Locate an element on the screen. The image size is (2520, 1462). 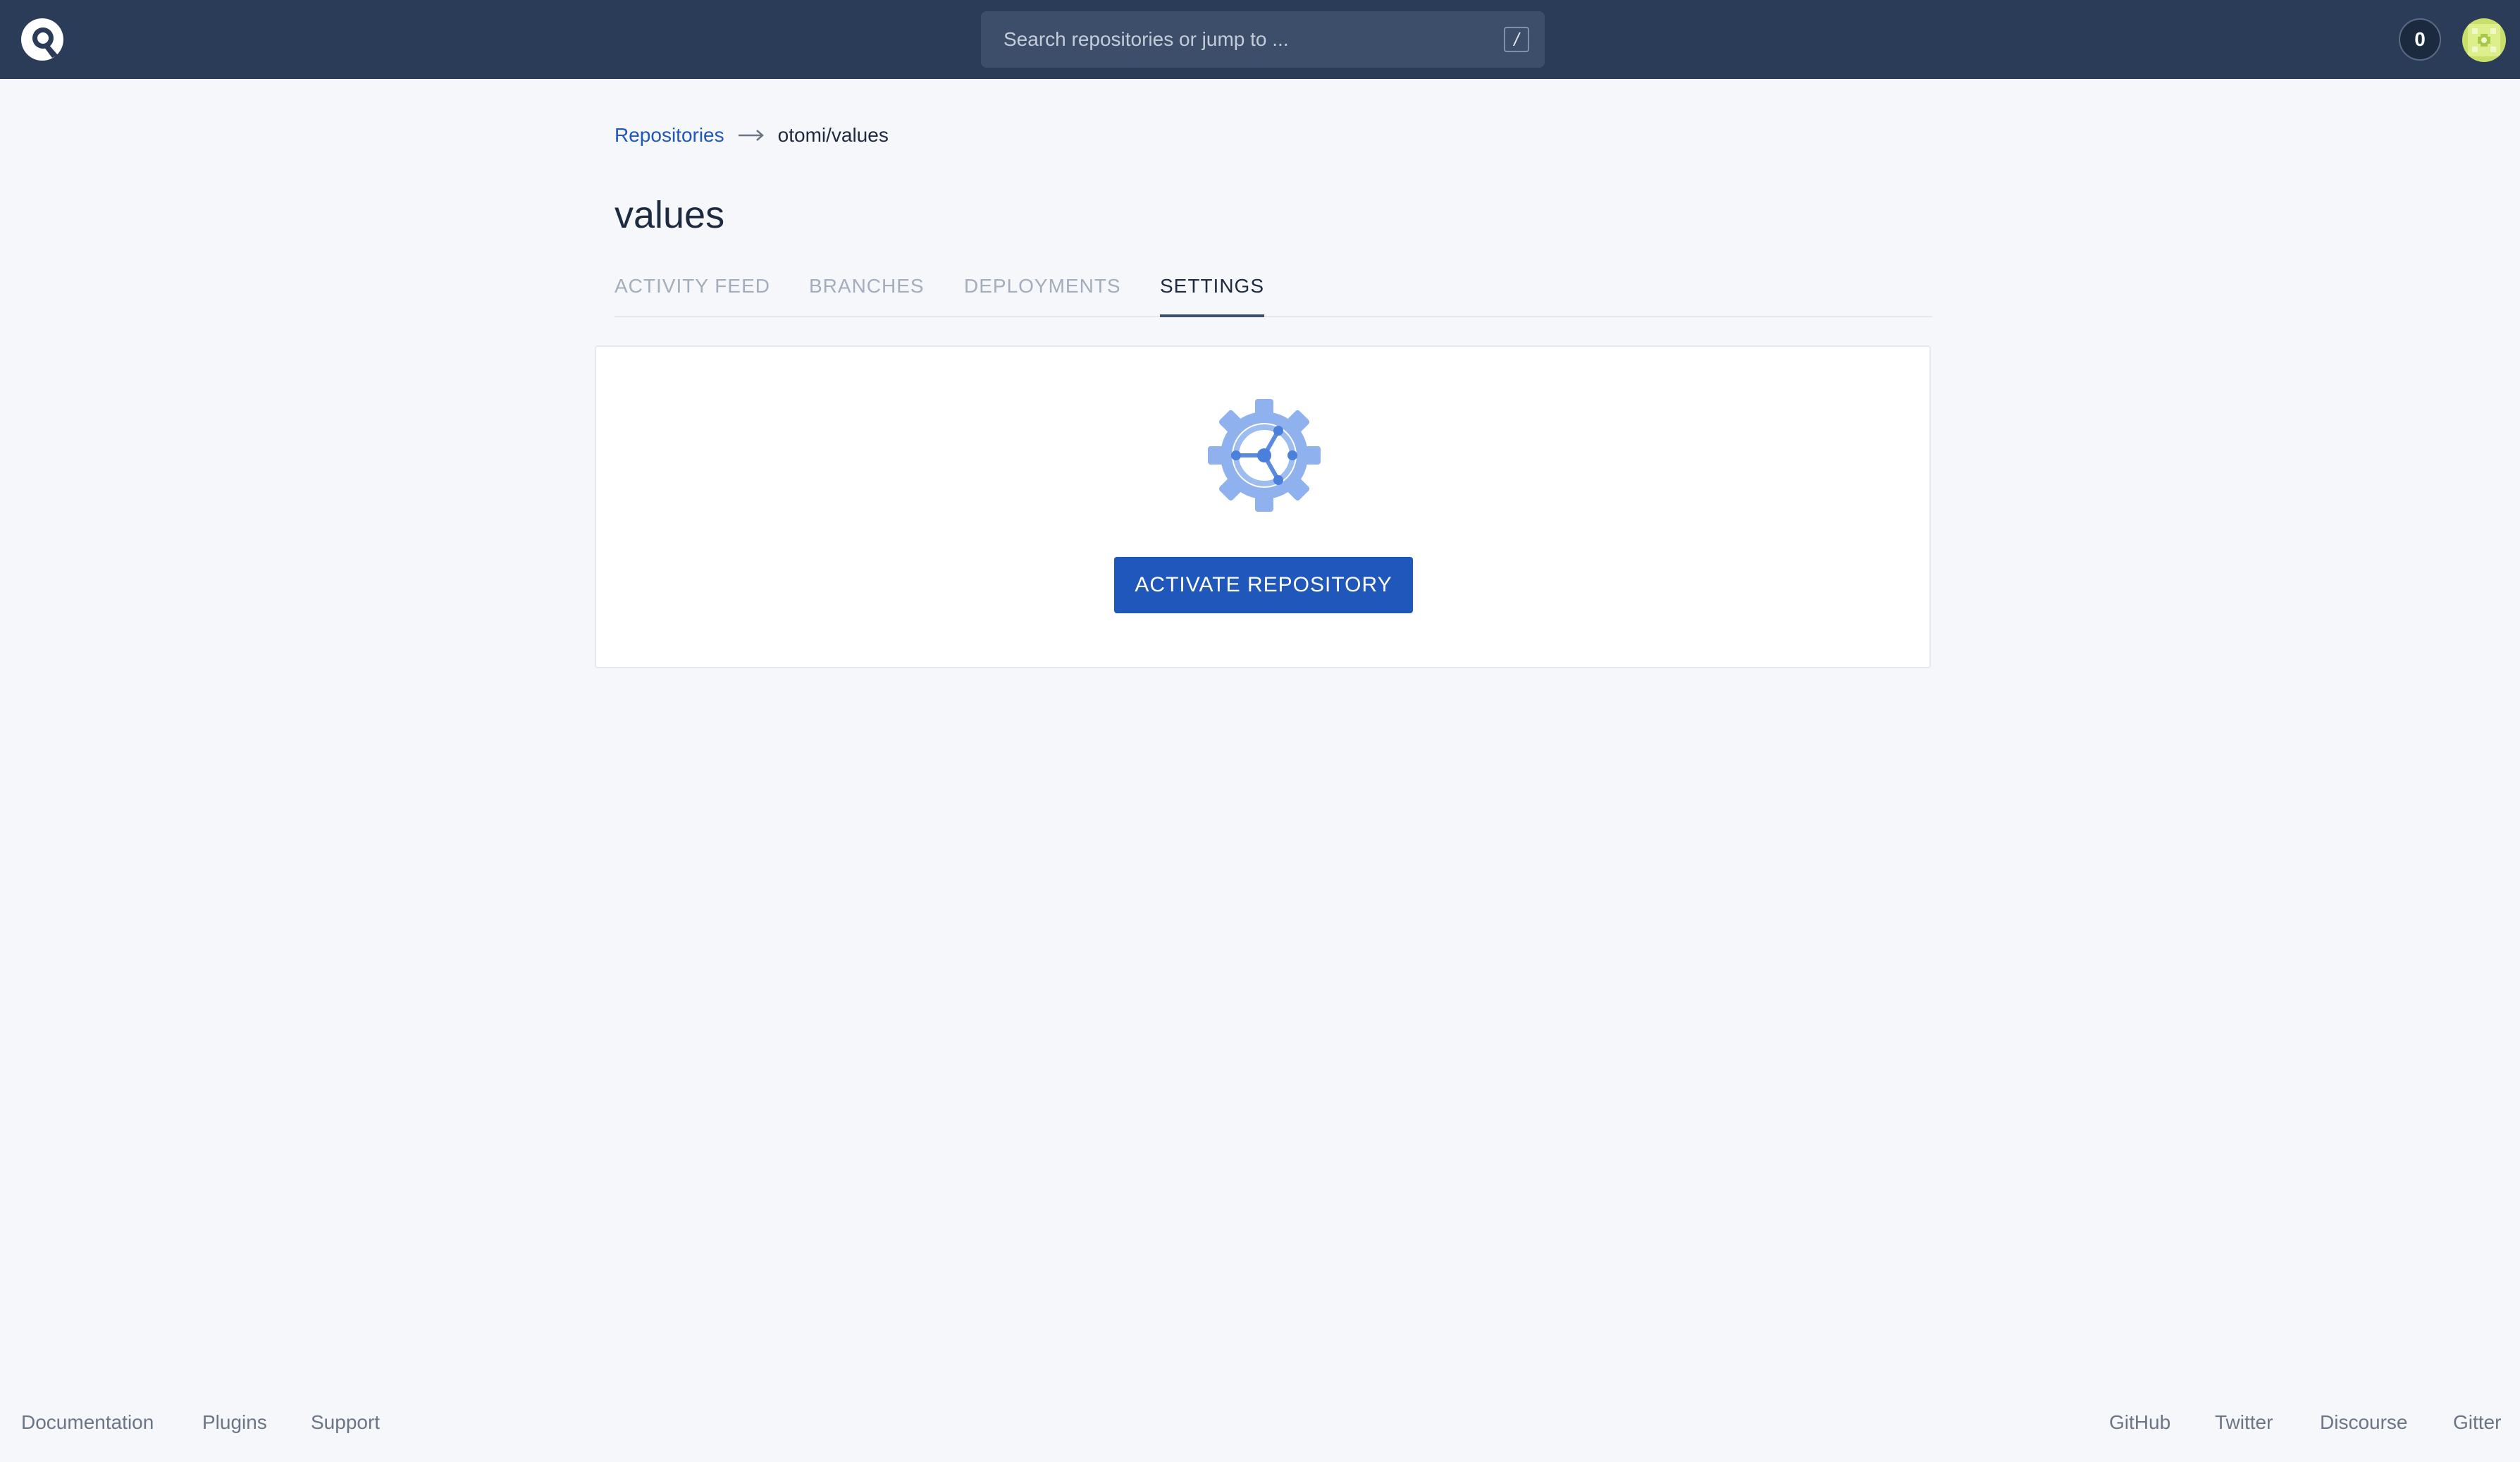
build-queue-counter: 0 is located at coordinates (2420, 40).